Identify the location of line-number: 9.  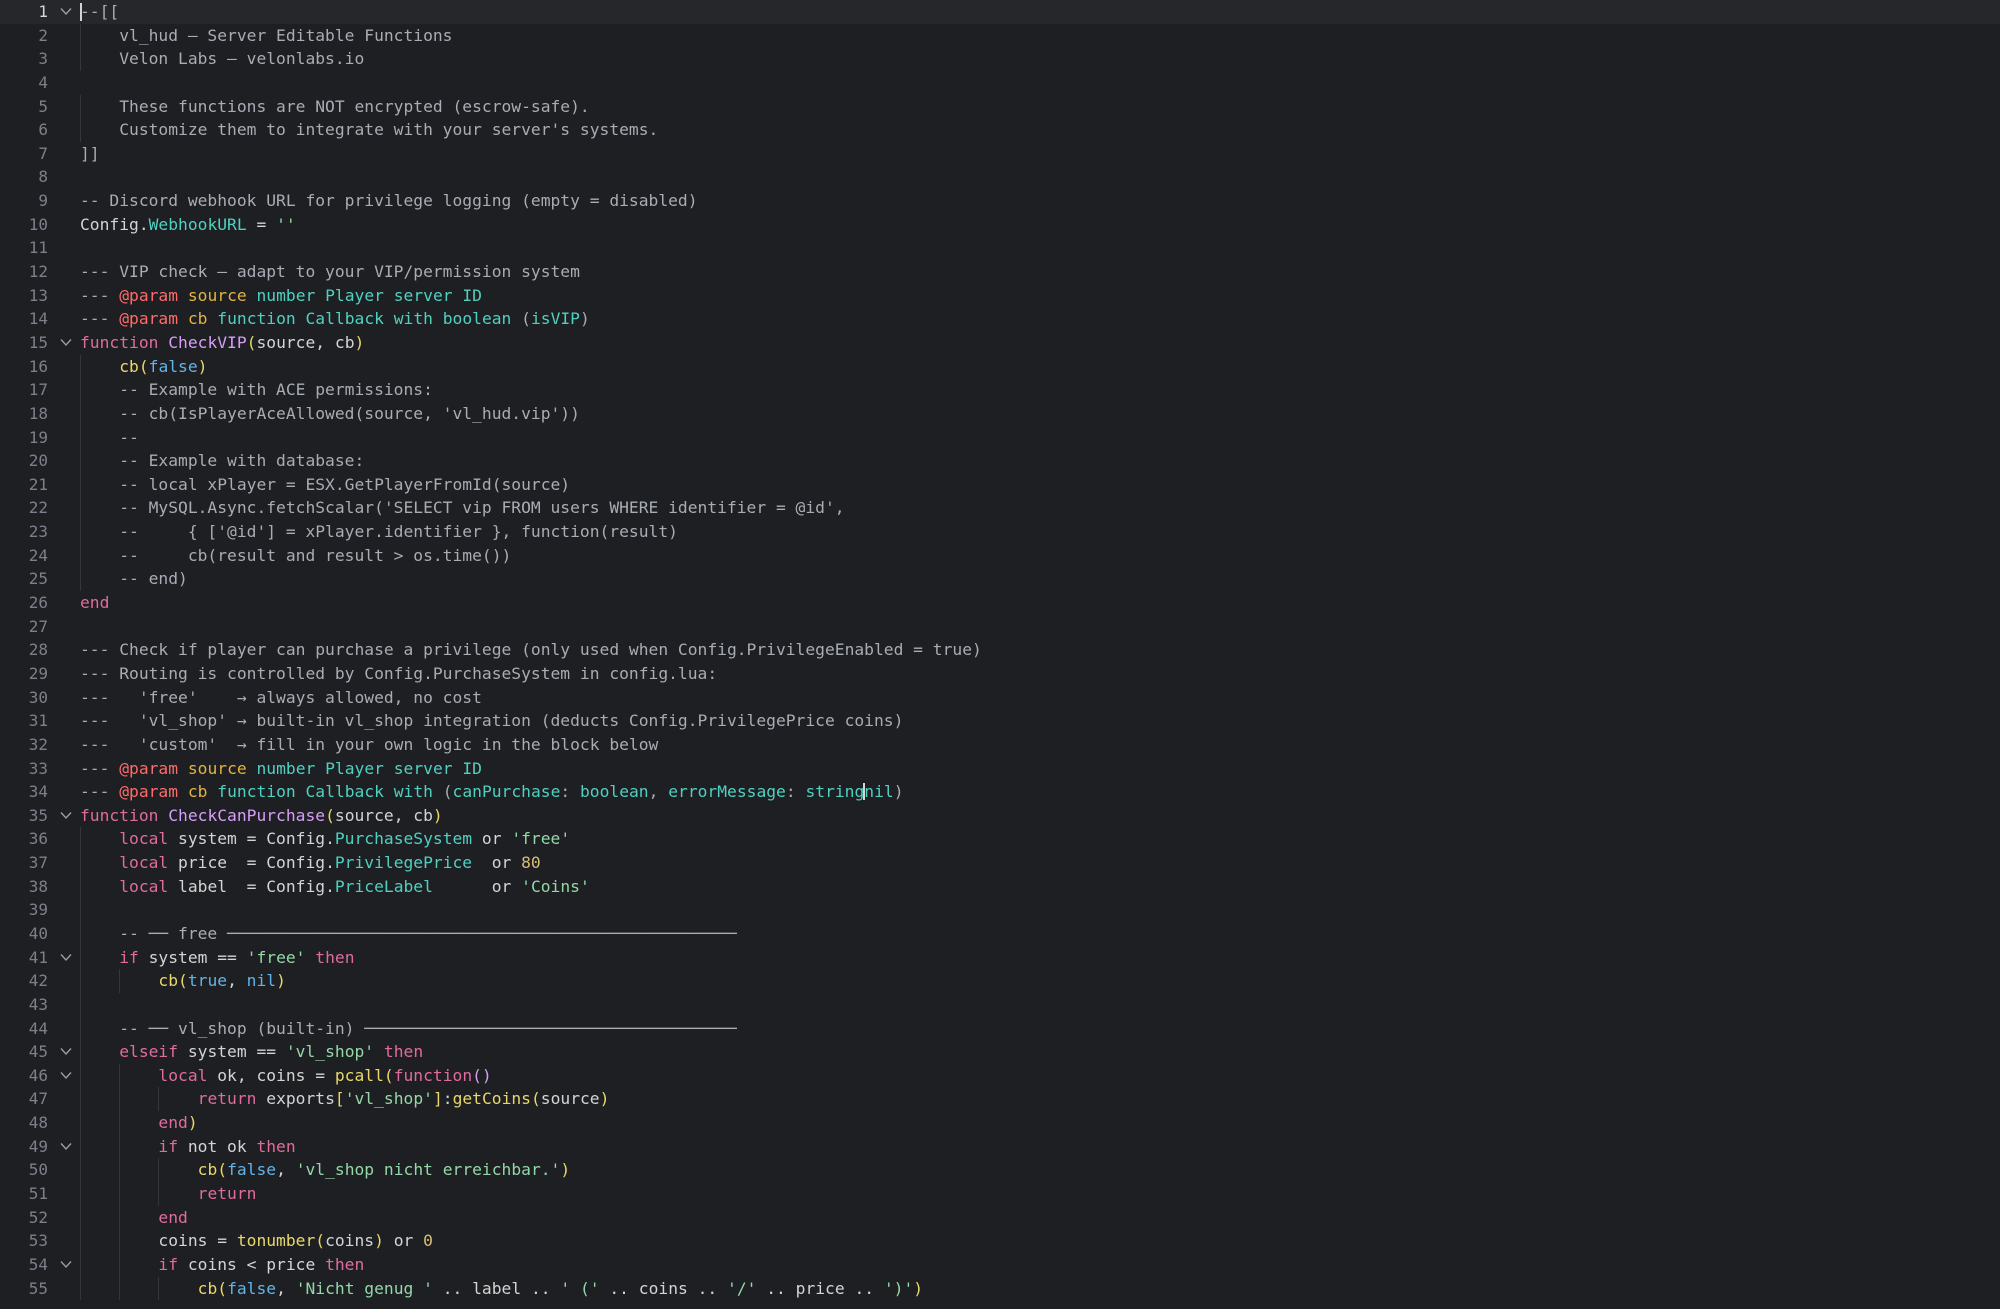
(24, 201).